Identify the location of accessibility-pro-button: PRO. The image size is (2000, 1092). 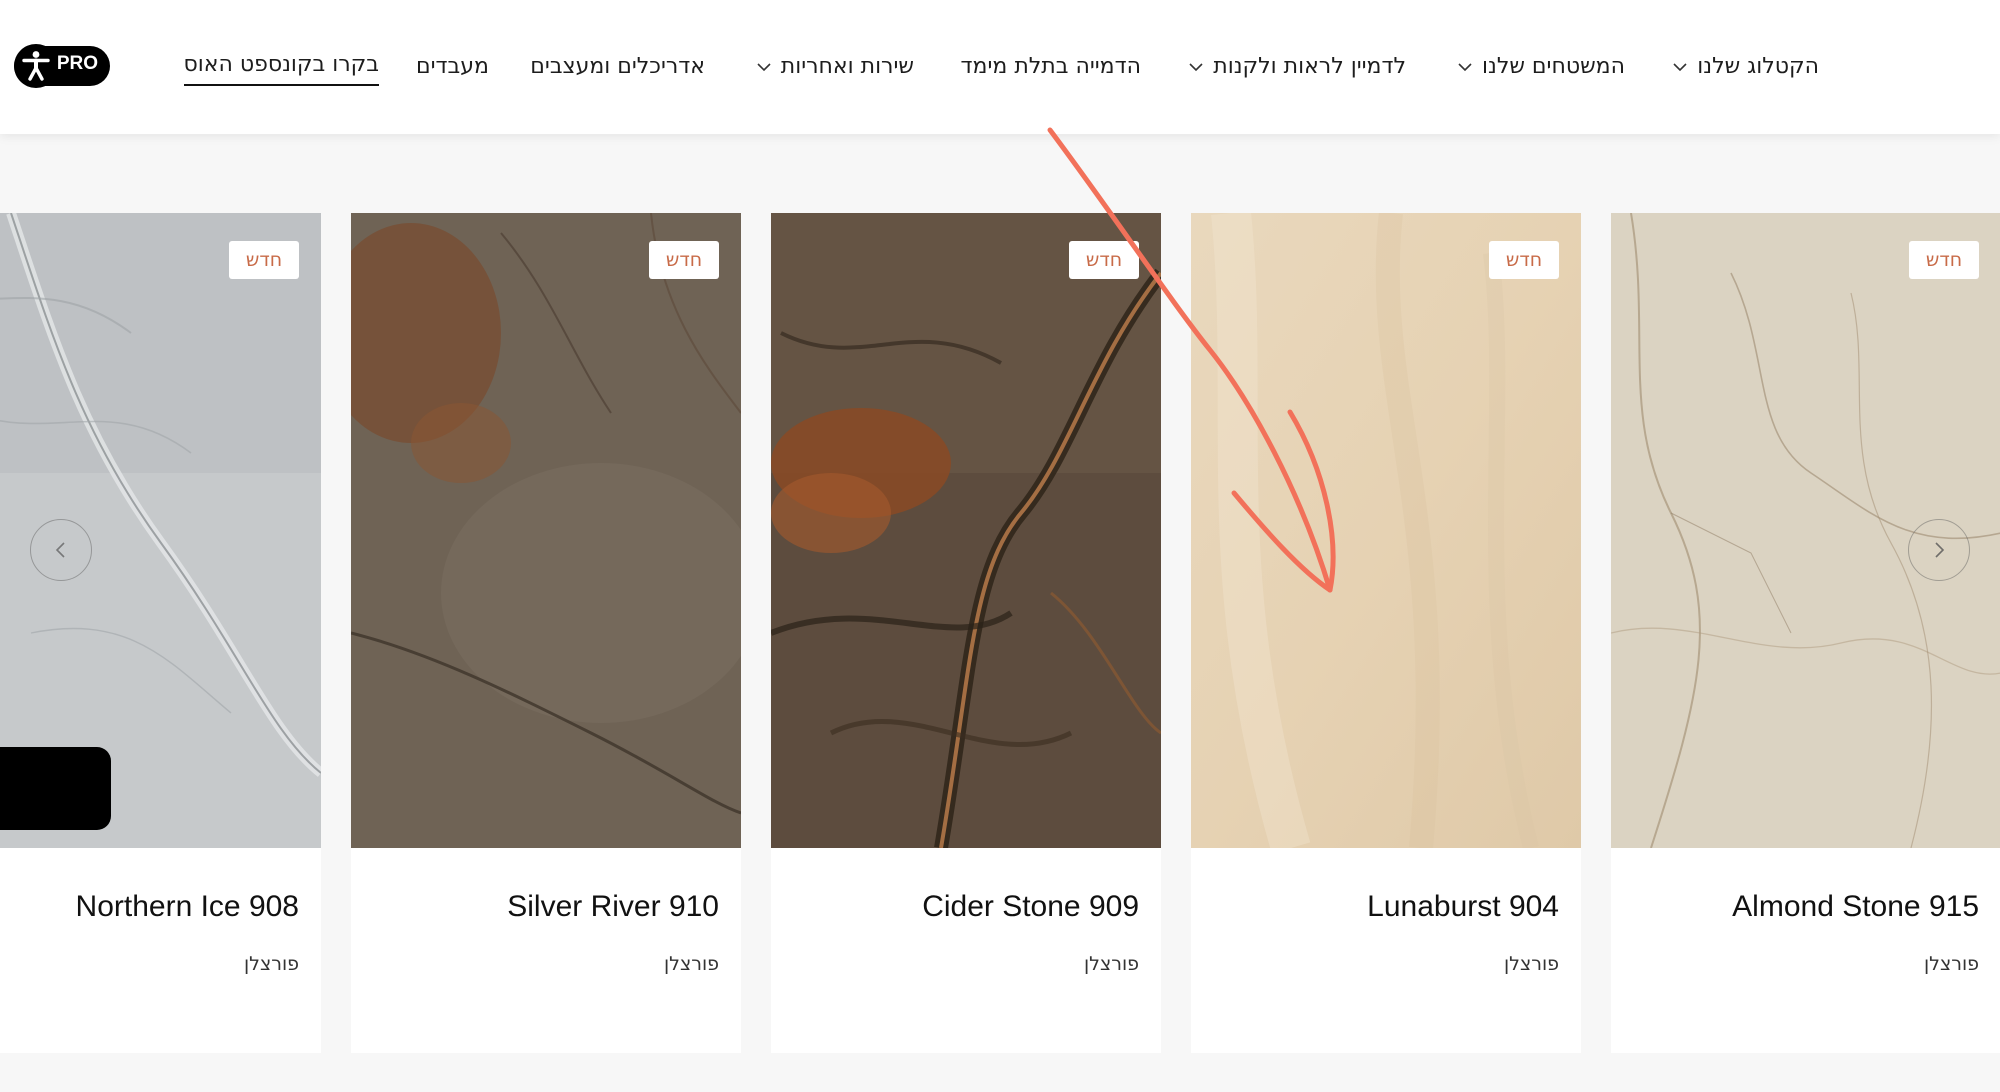
(62, 66).